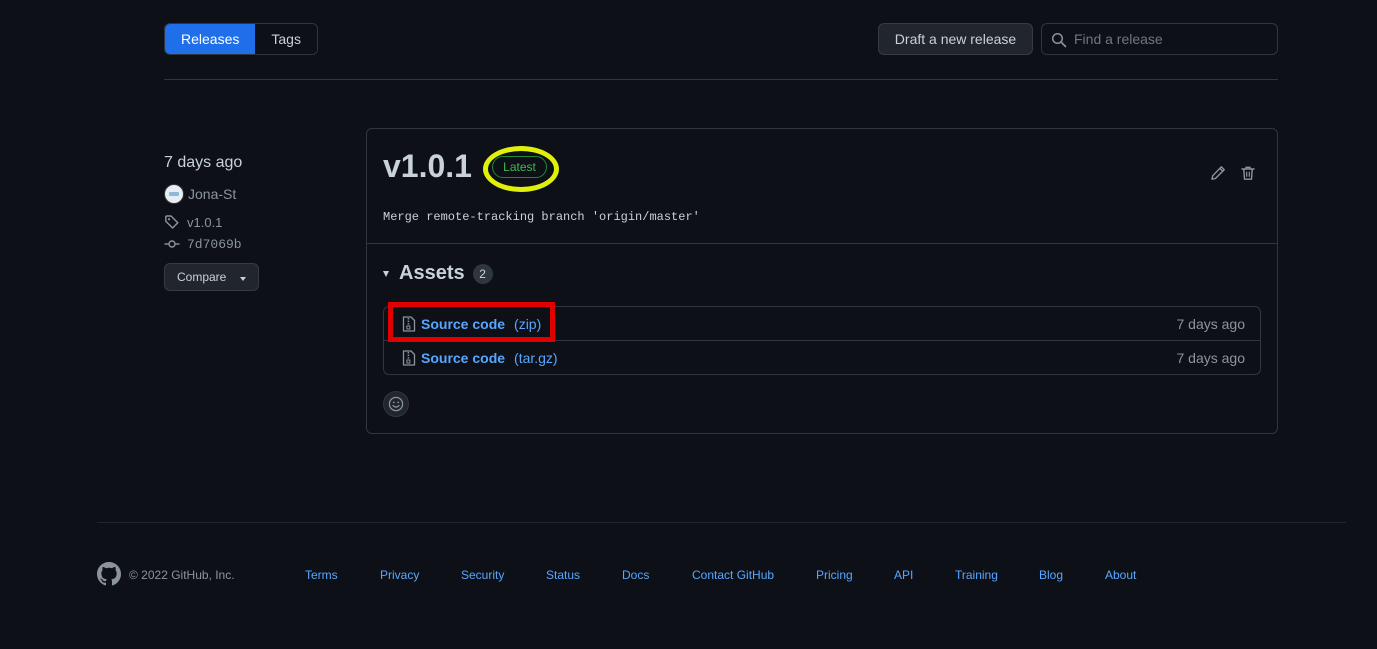  I want to click on chevron-down-icon, so click(243, 279).